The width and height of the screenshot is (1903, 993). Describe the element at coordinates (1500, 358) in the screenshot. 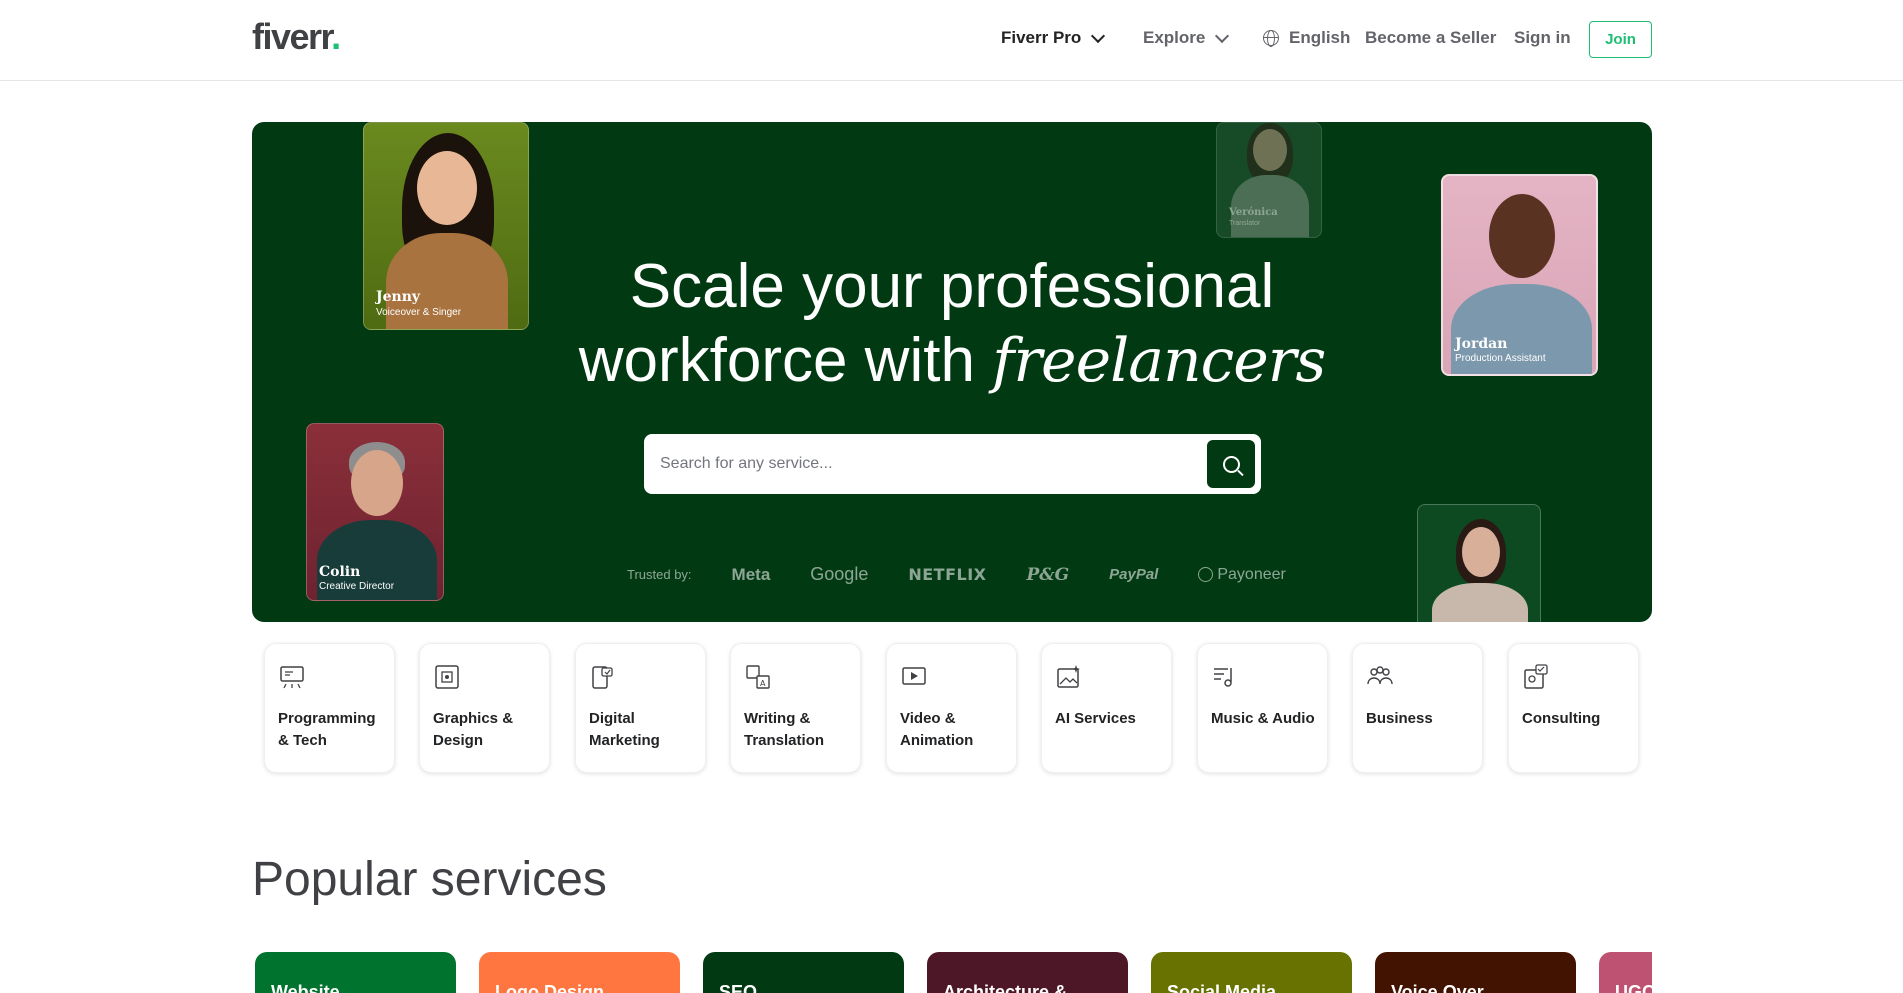

I see `freelancer-role: Production Assistant` at that location.